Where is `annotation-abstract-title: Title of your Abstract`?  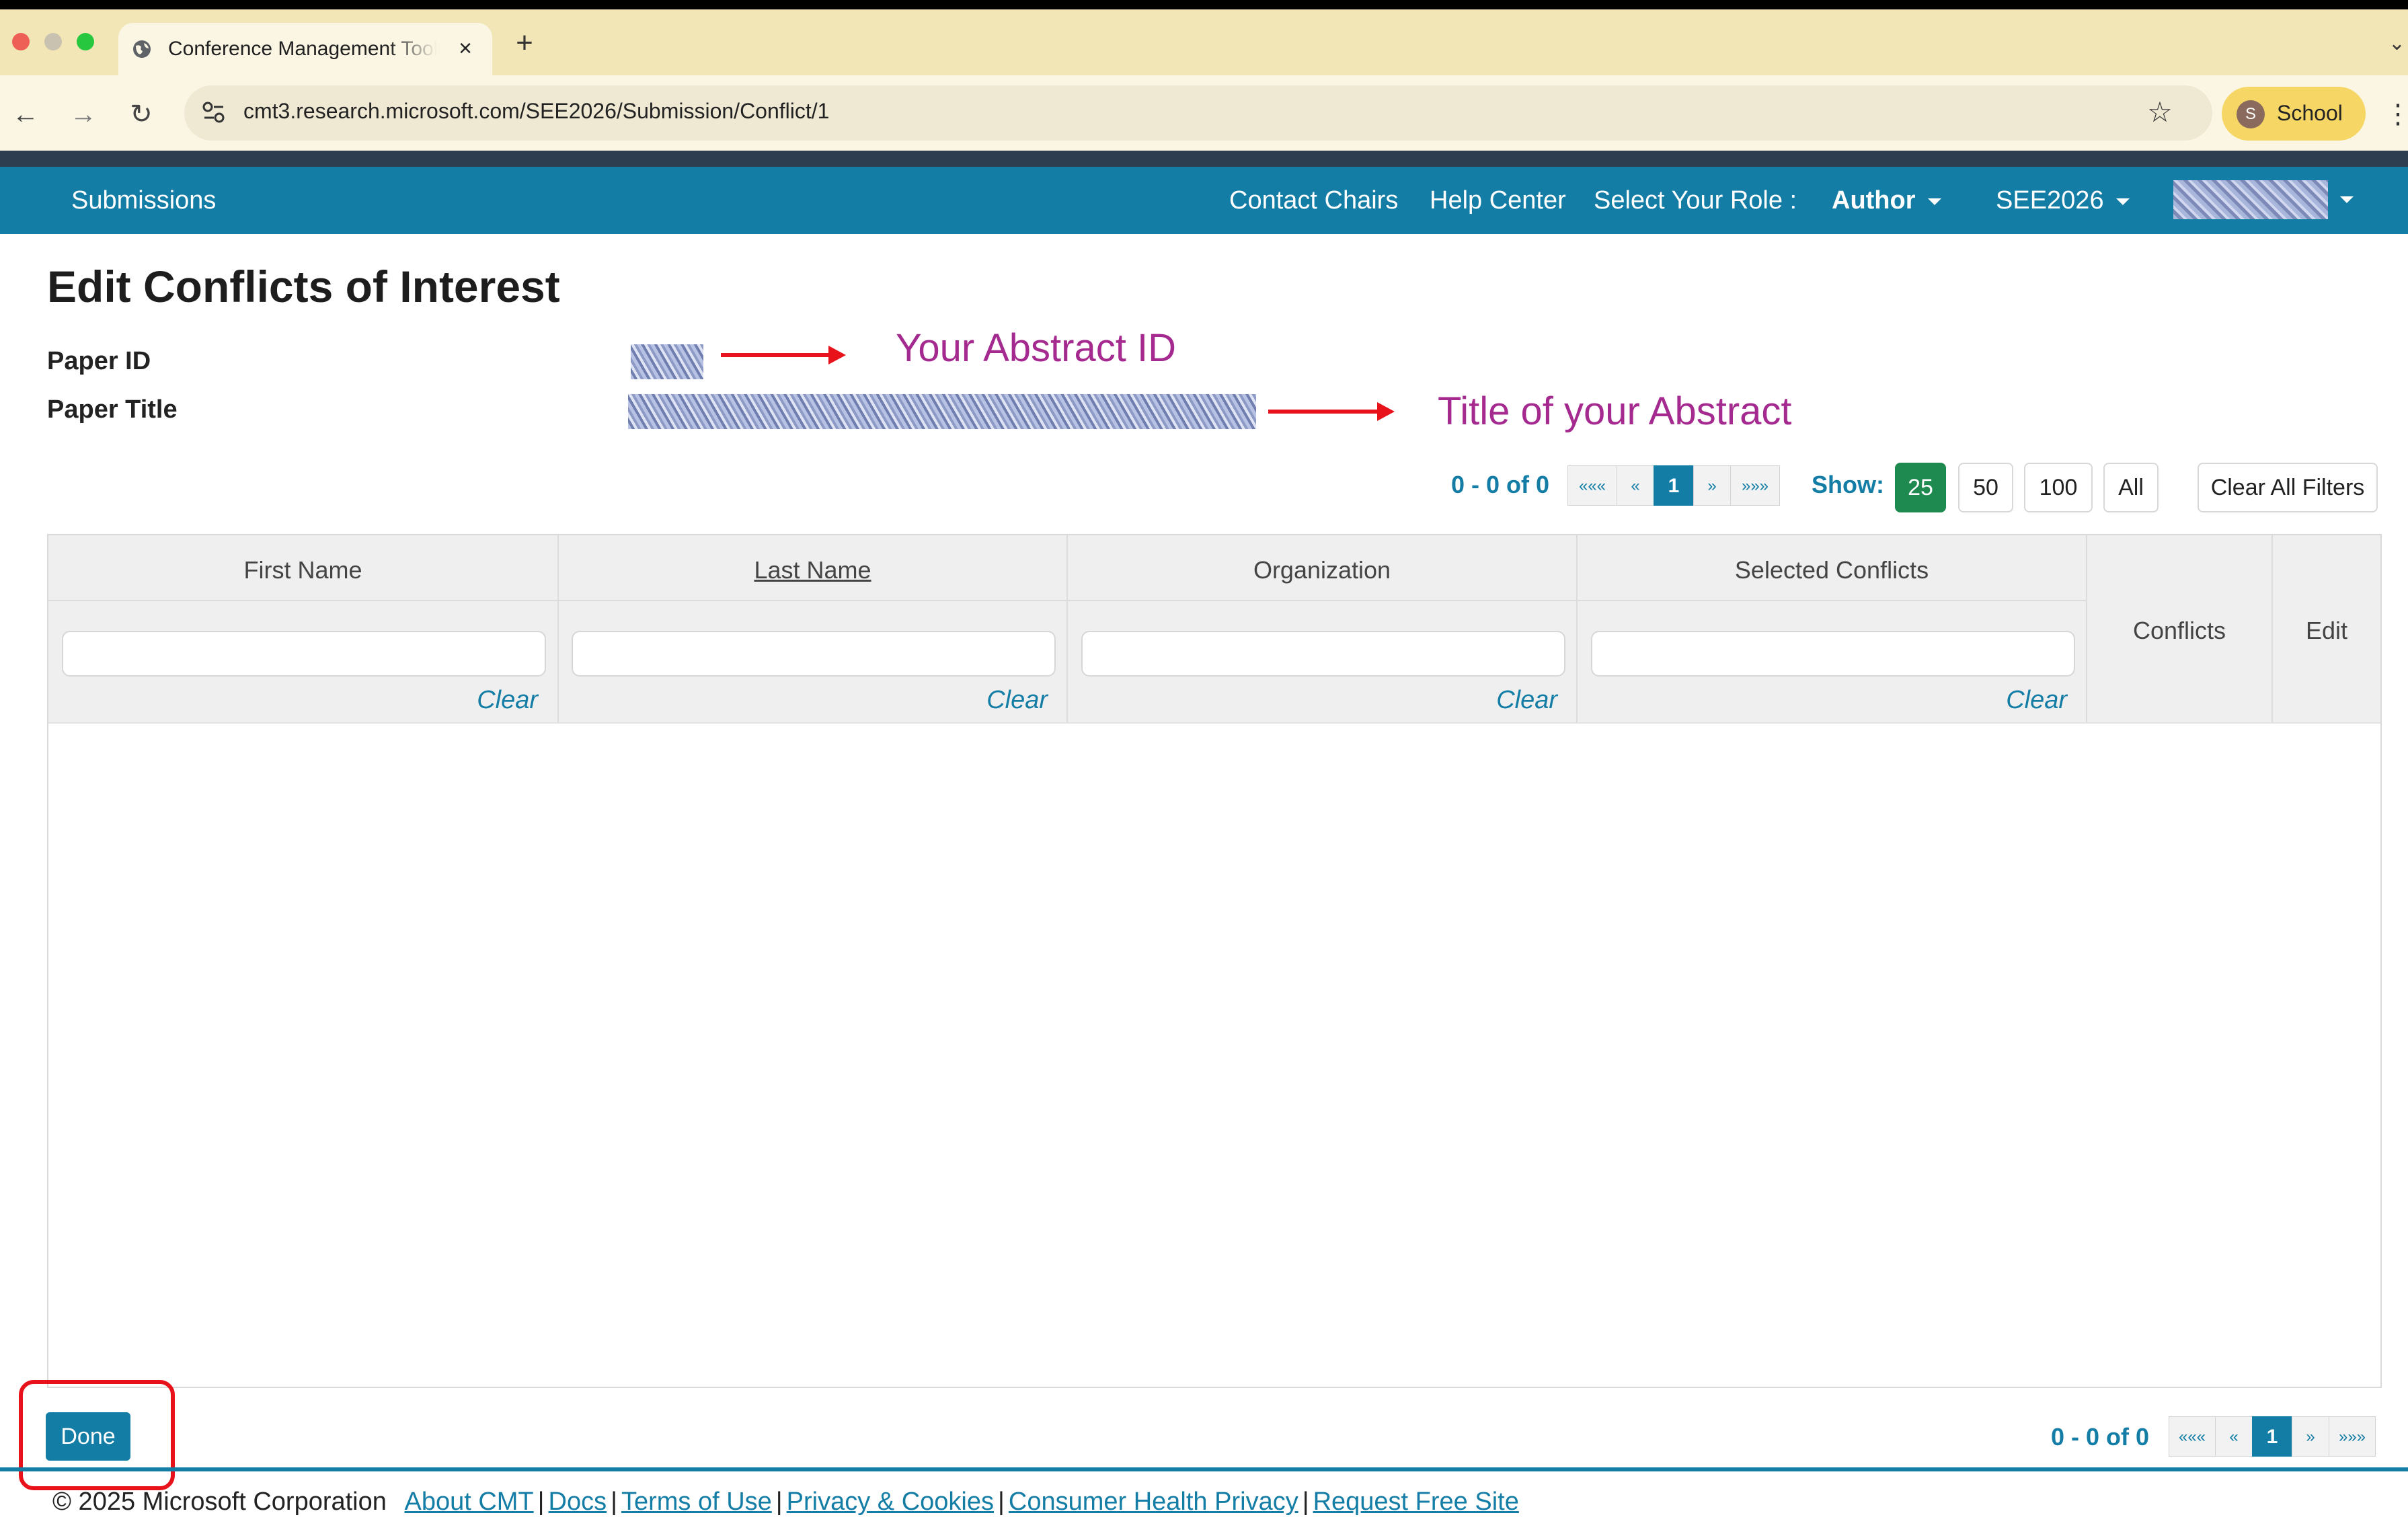 annotation-abstract-title: Title of your Abstract is located at coordinates (1615, 411).